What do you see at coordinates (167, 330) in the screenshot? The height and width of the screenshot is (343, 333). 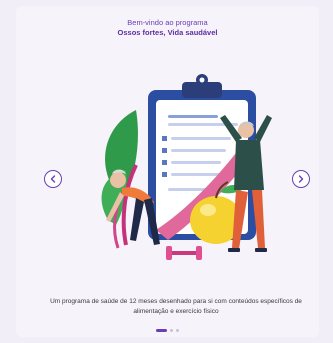 I see `carousel-pagination` at bounding box center [167, 330].